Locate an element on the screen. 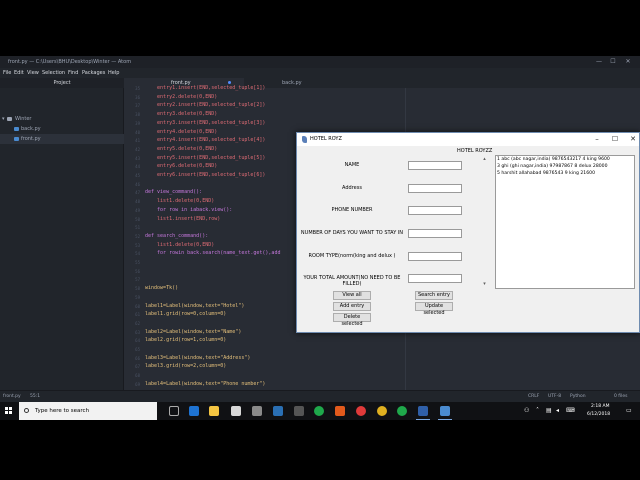 The image size is (640, 480). menu-selection: Selection is located at coordinates (53, 73).